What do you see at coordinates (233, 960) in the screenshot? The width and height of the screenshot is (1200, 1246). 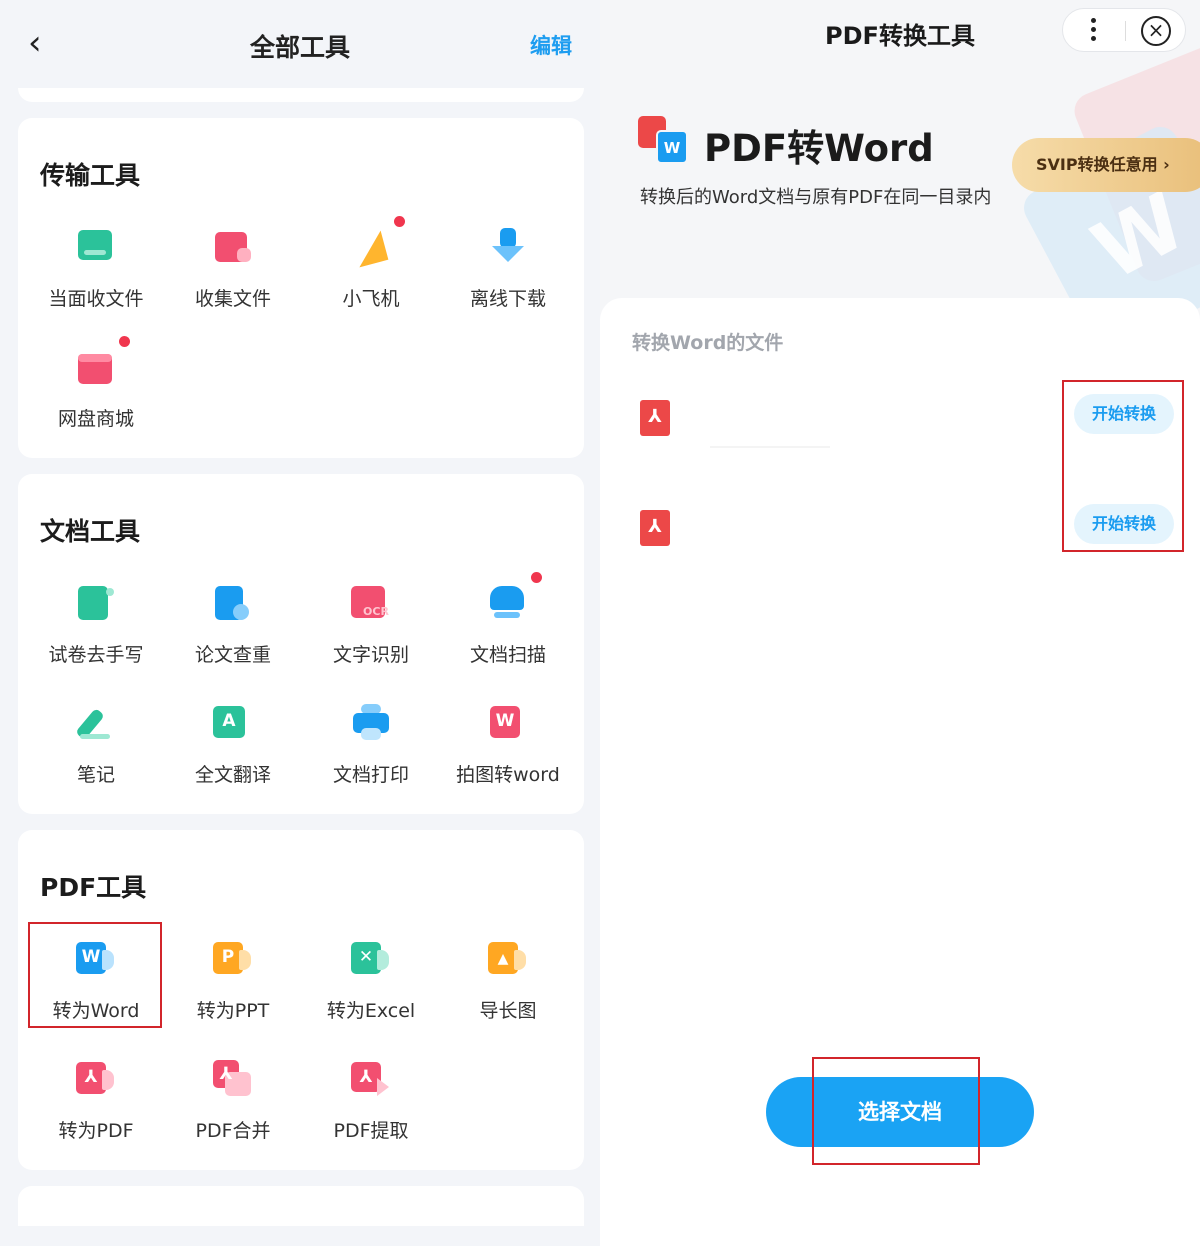 I see `to-ppt-icon: P` at bounding box center [233, 960].